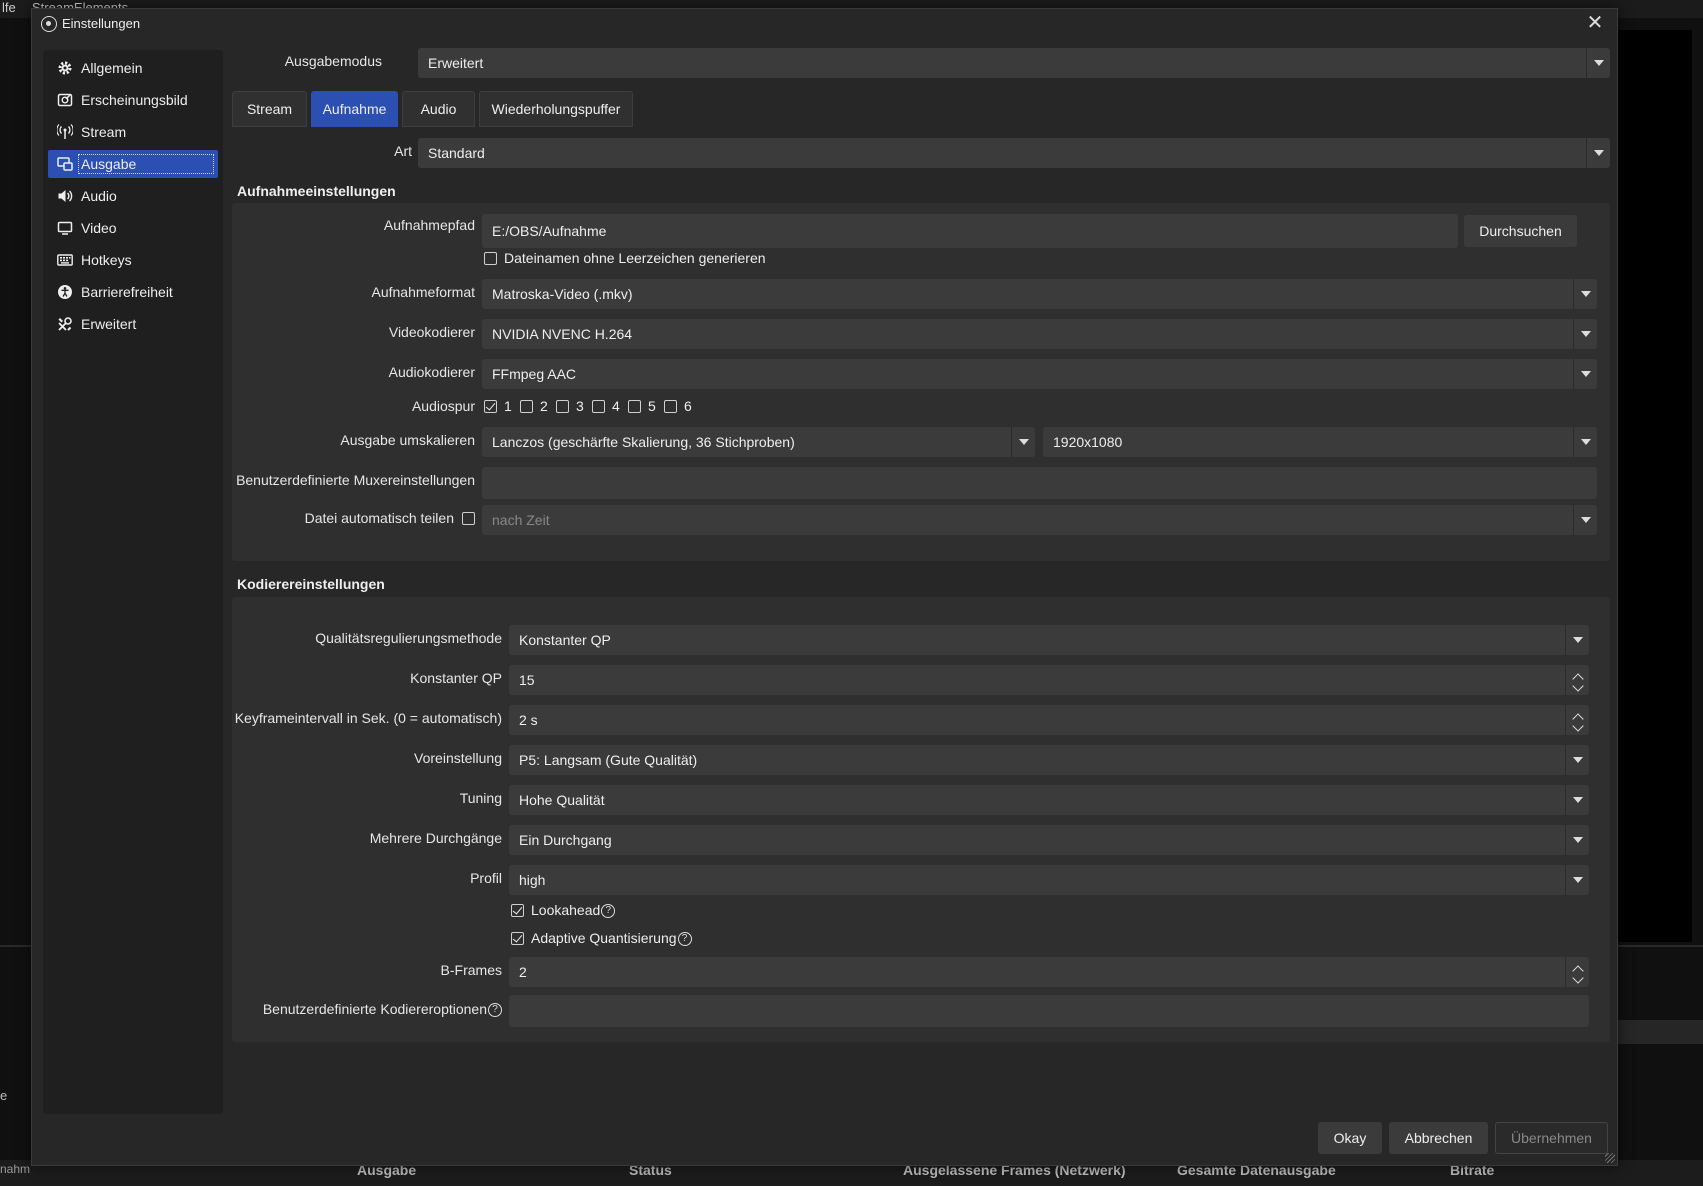  I want to click on keyframe-spinbox: 2 s, so click(1049, 720).